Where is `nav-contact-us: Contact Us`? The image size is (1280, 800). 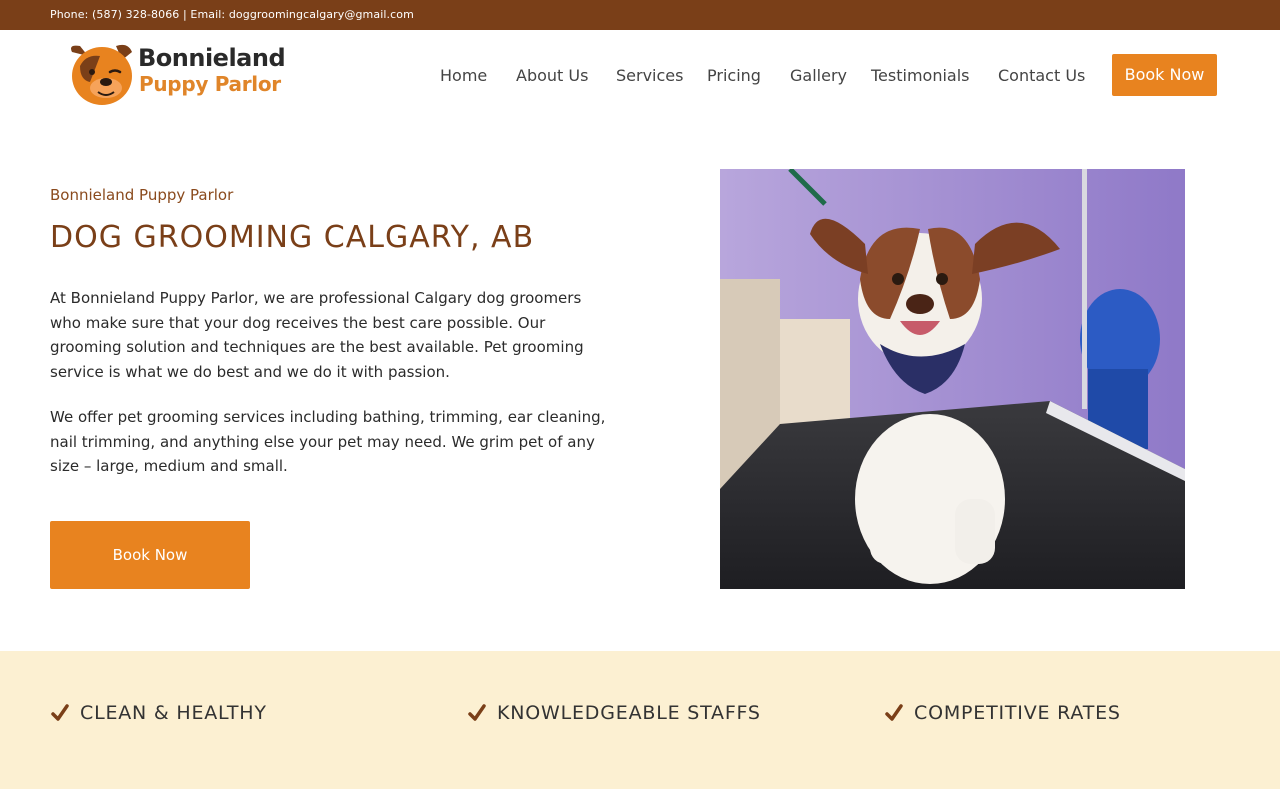
nav-contact-us: Contact Us is located at coordinates (1041, 75).